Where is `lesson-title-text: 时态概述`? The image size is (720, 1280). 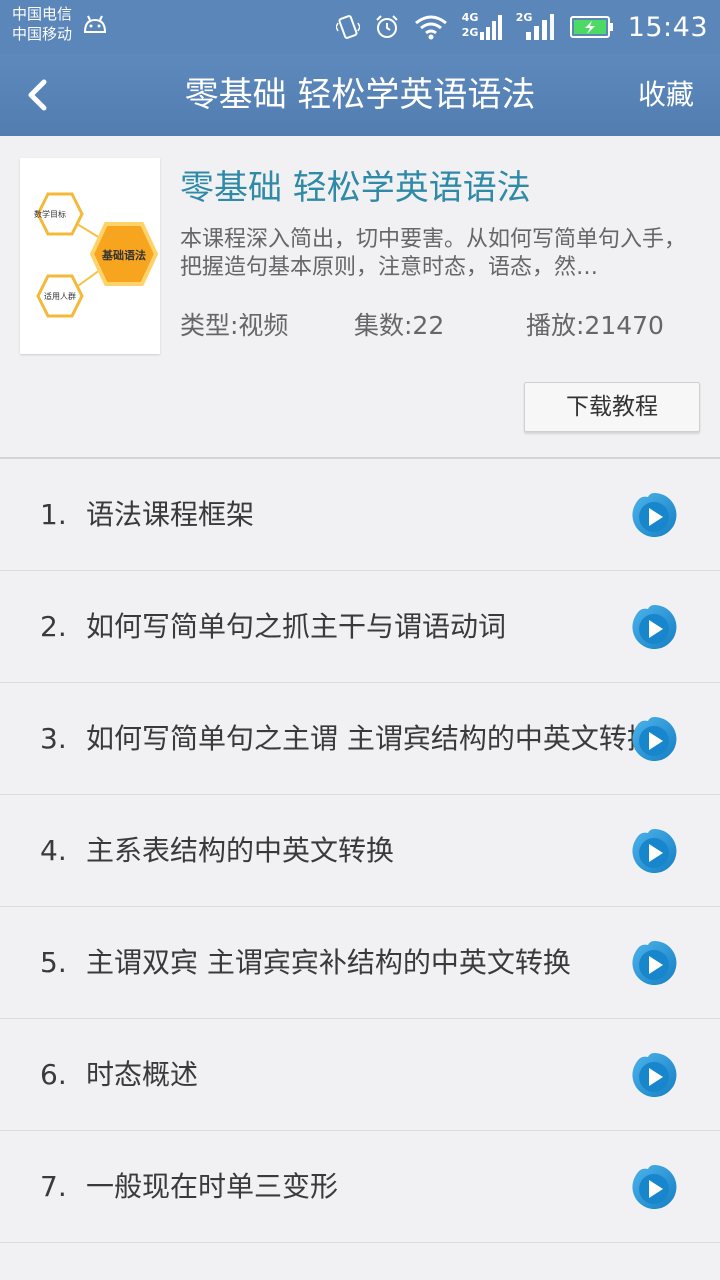 lesson-title-text: 时态概述 is located at coordinates (142, 1074).